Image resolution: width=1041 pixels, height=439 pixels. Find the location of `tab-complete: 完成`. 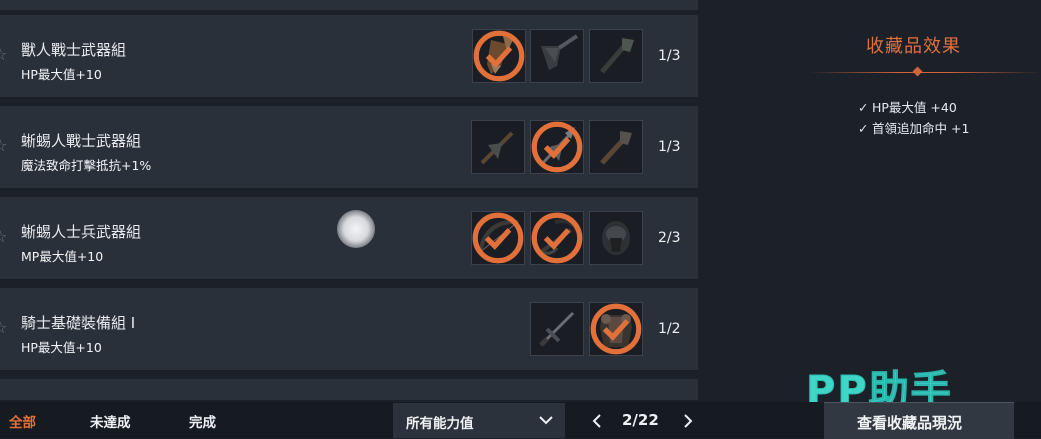

tab-complete: 完成 is located at coordinates (202, 421).